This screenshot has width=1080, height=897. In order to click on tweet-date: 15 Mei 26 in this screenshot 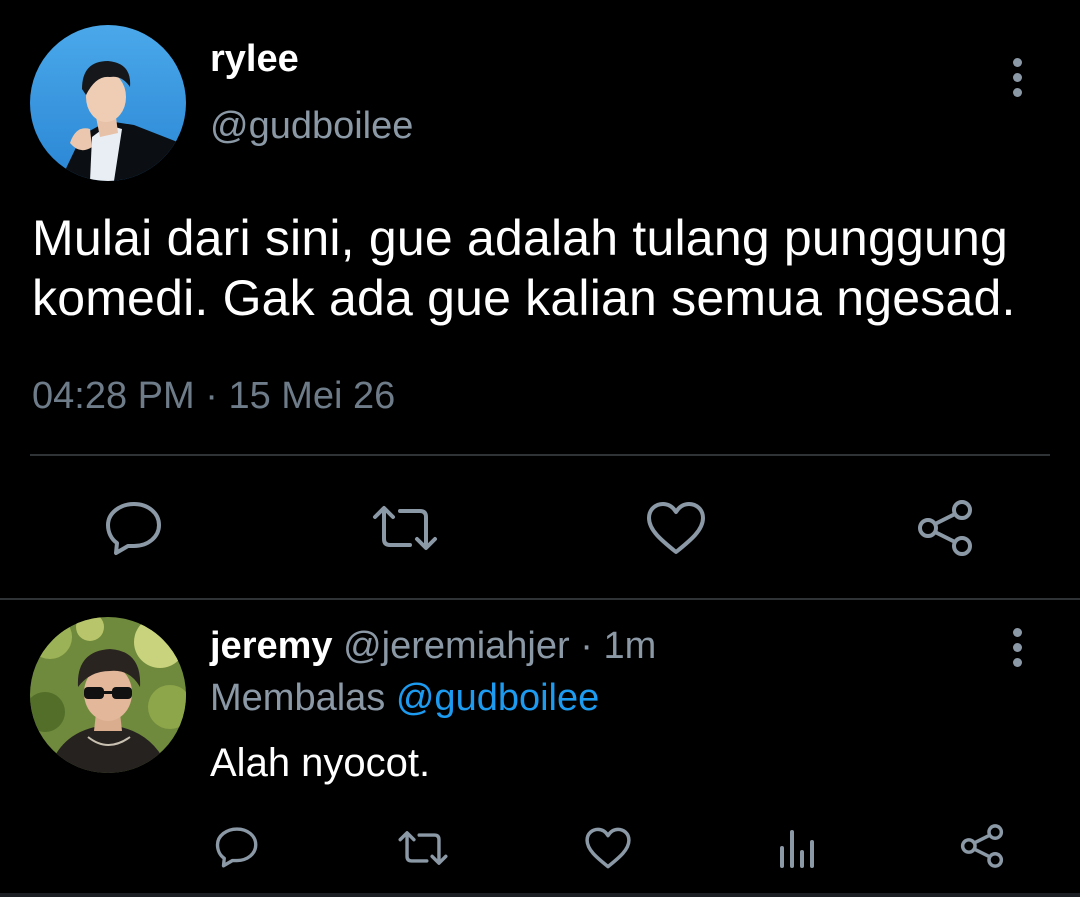, I will do `click(312, 396)`.